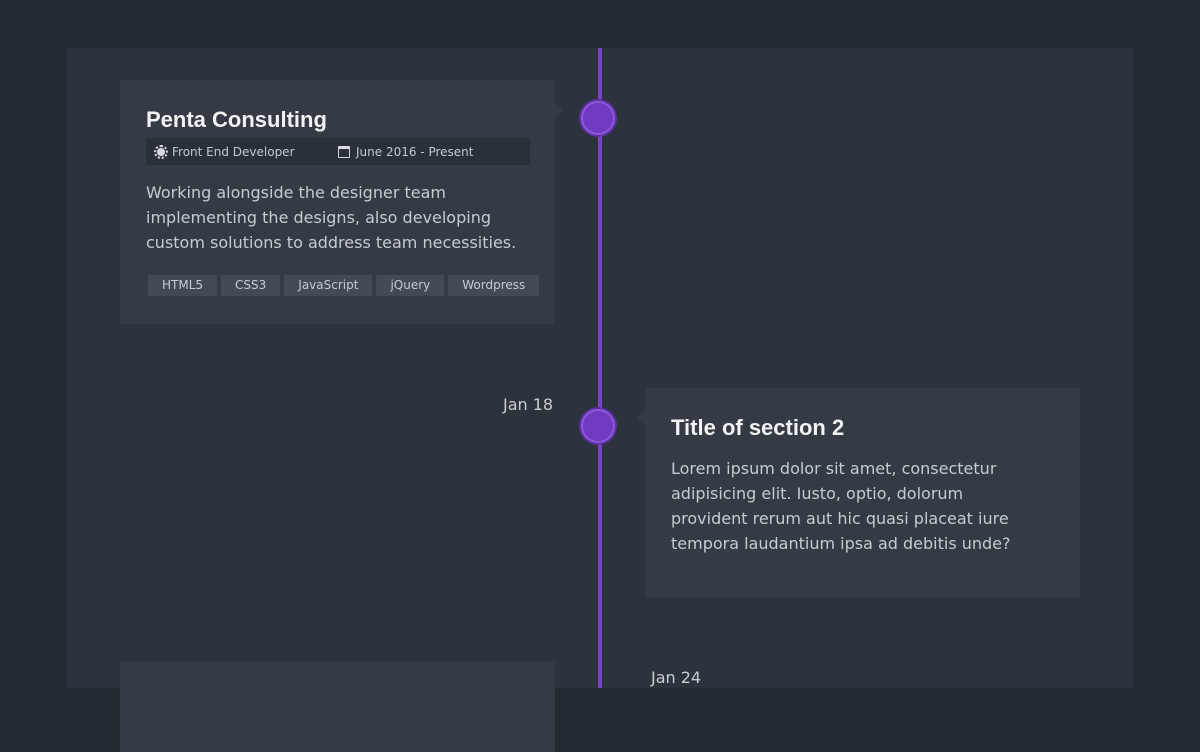 The image size is (1200, 752). What do you see at coordinates (528, 404) in the screenshot?
I see `timeline-date-jan-18: Jan 18` at bounding box center [528, 404].